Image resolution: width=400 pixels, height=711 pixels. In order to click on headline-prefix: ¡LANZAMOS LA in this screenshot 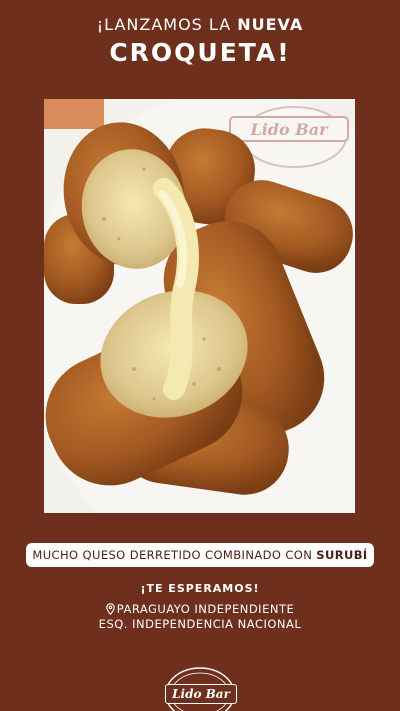, I will do `click(167, 24)`.